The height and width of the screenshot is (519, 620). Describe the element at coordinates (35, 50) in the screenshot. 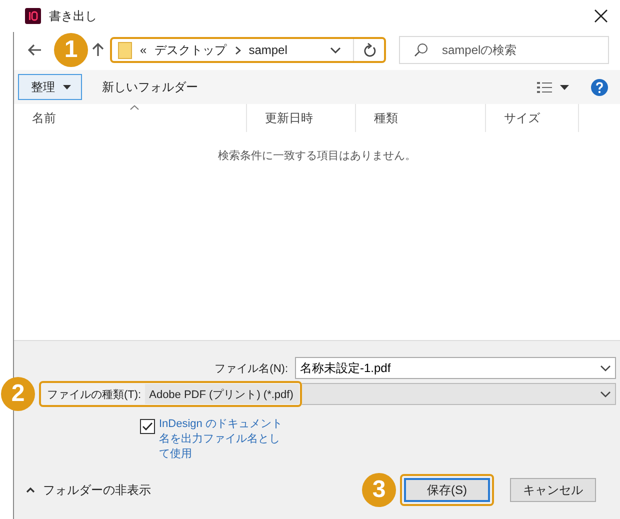

I see `back-icon` at that location.